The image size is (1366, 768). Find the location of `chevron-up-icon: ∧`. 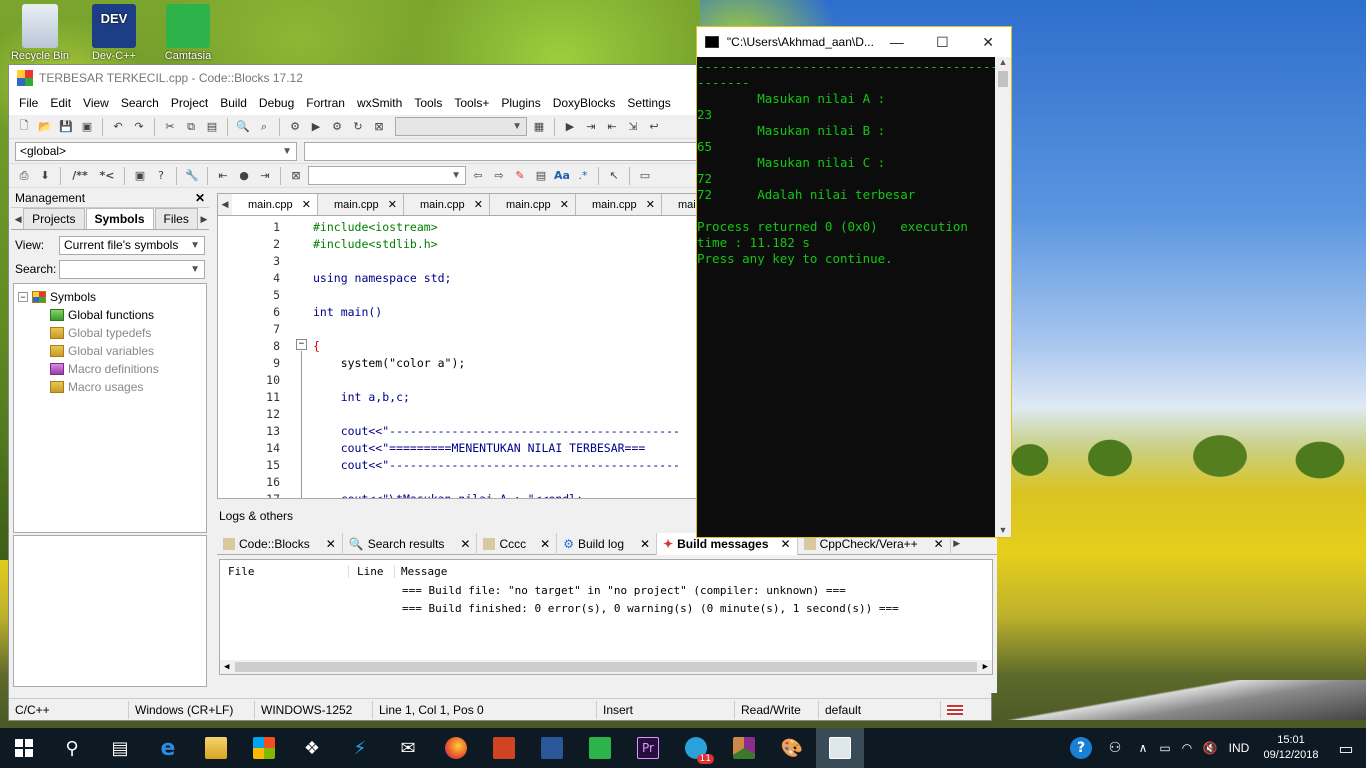

chevron-up-icon: ∧ is located at coordinates (1143, 748).